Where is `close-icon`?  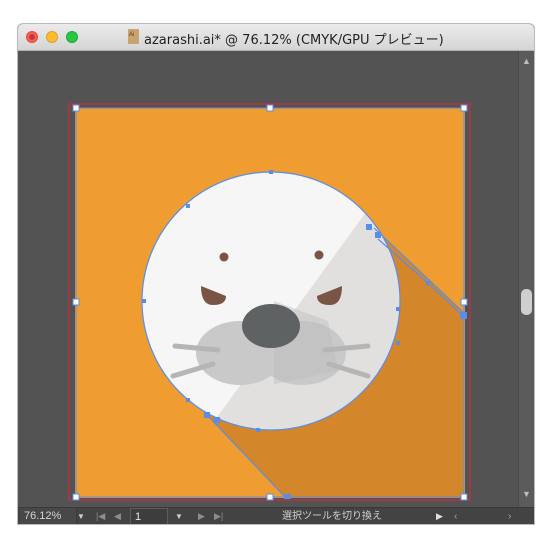 close-icon is located at coordinates (32, 37).